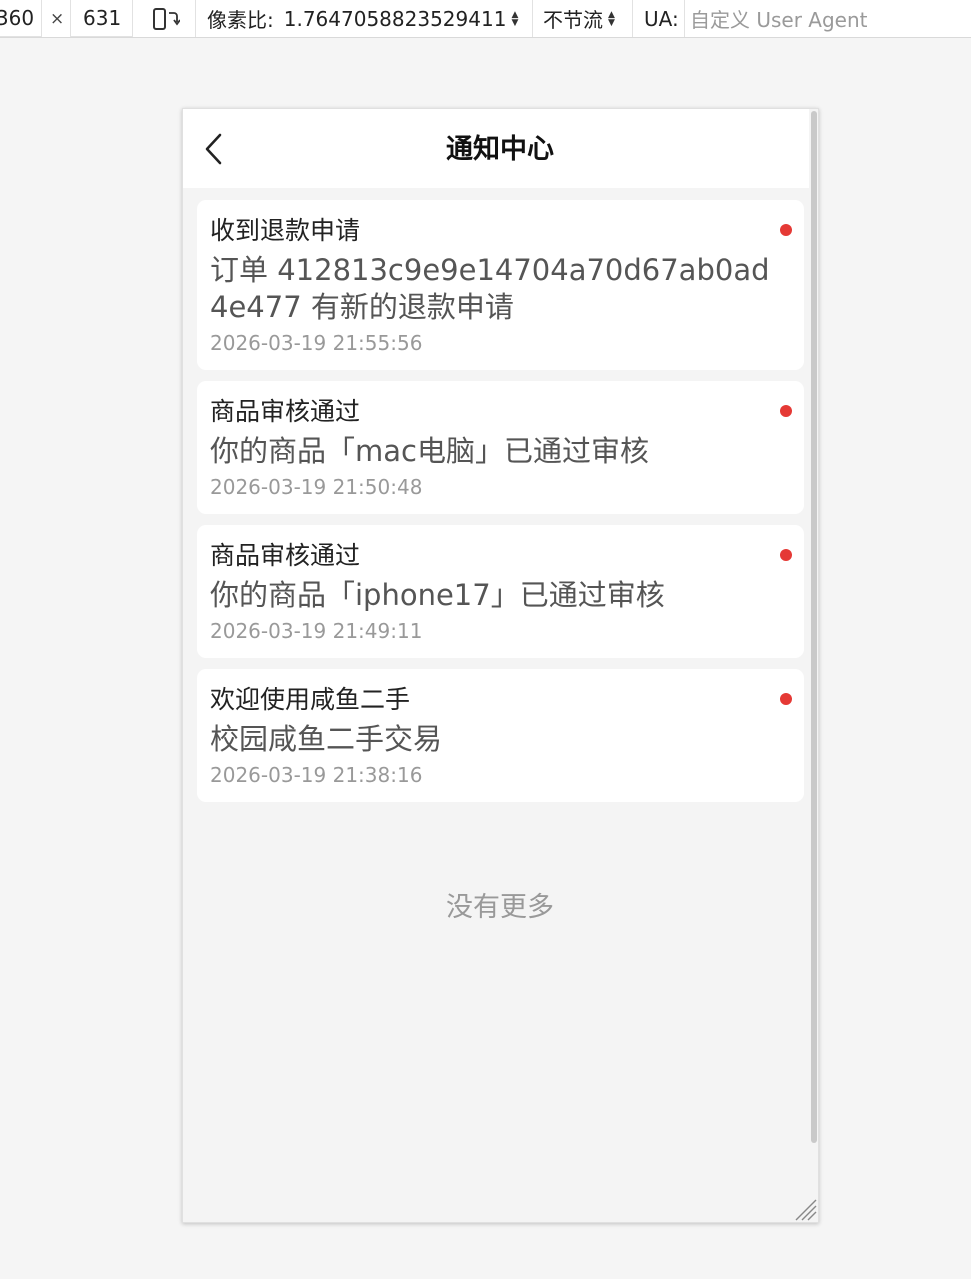  What do you see at coordinates (437, 595) in the screenshot?
I see `notification-body: 你的商品「iphone17」已通过审核` at bounding box center [437, 595].